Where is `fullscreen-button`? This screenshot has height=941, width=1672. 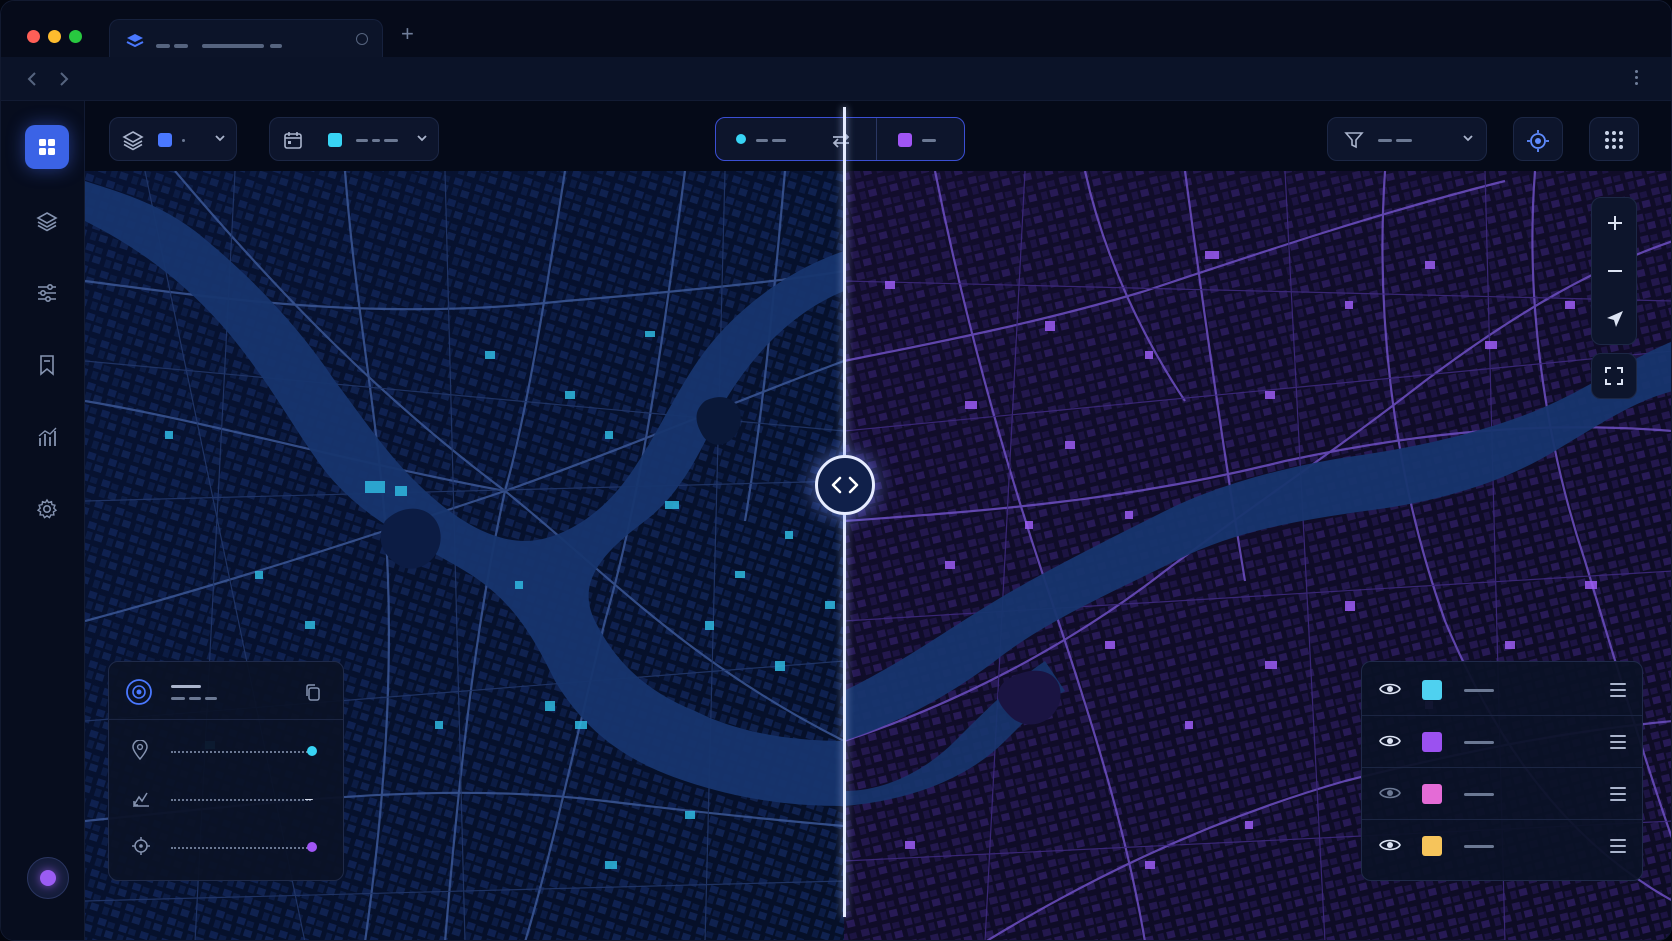 fullscreen-button is located at coordinates (1614, 376).